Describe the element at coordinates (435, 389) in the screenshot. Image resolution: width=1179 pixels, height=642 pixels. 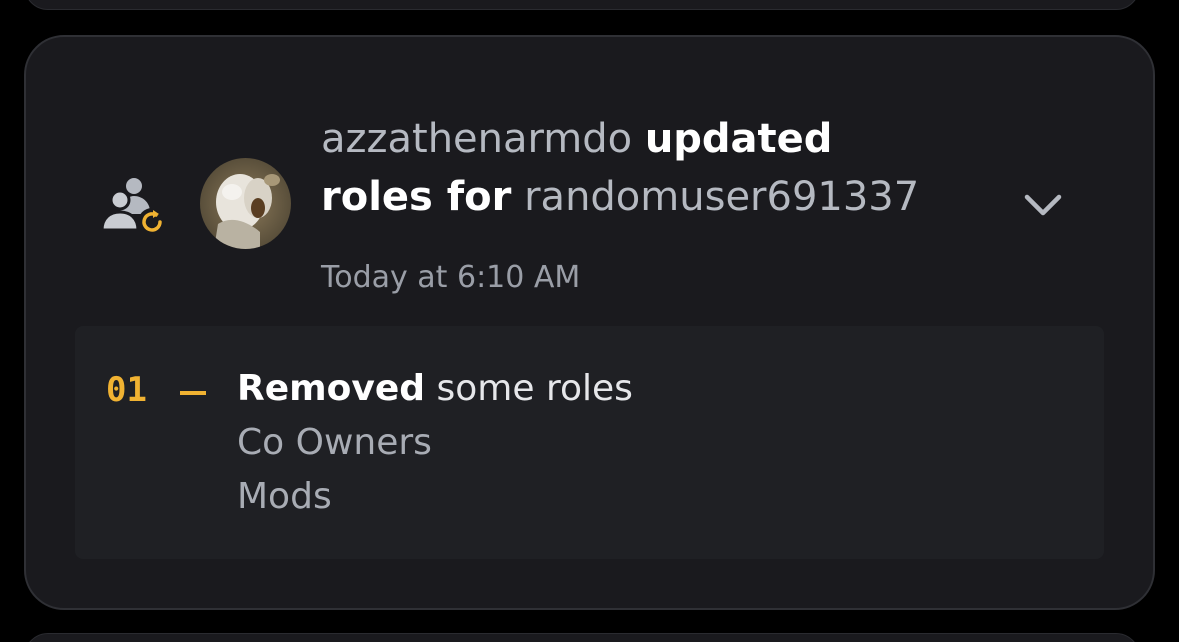
I see `change-summary: Removed some roles` at that location.